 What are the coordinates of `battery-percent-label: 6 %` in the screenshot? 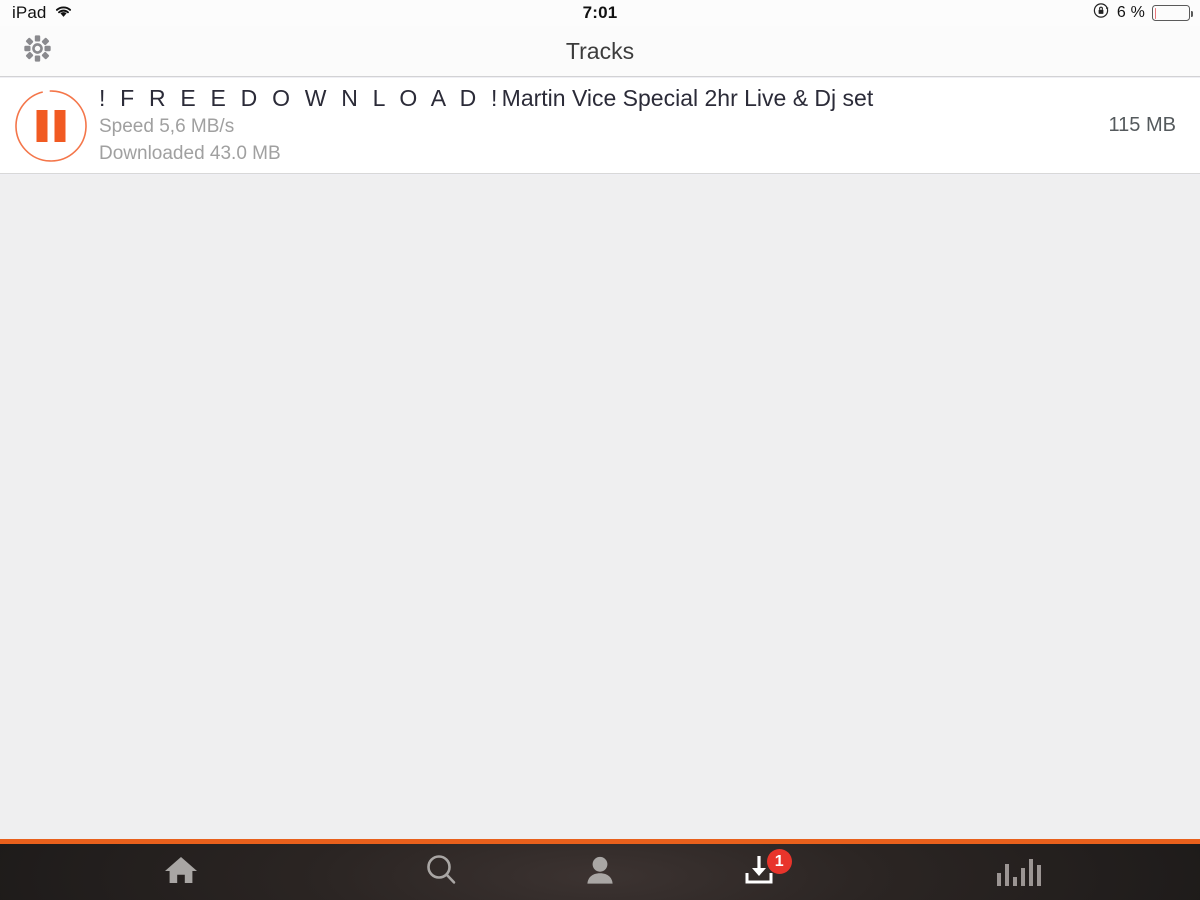 It's located at (1130, 12).